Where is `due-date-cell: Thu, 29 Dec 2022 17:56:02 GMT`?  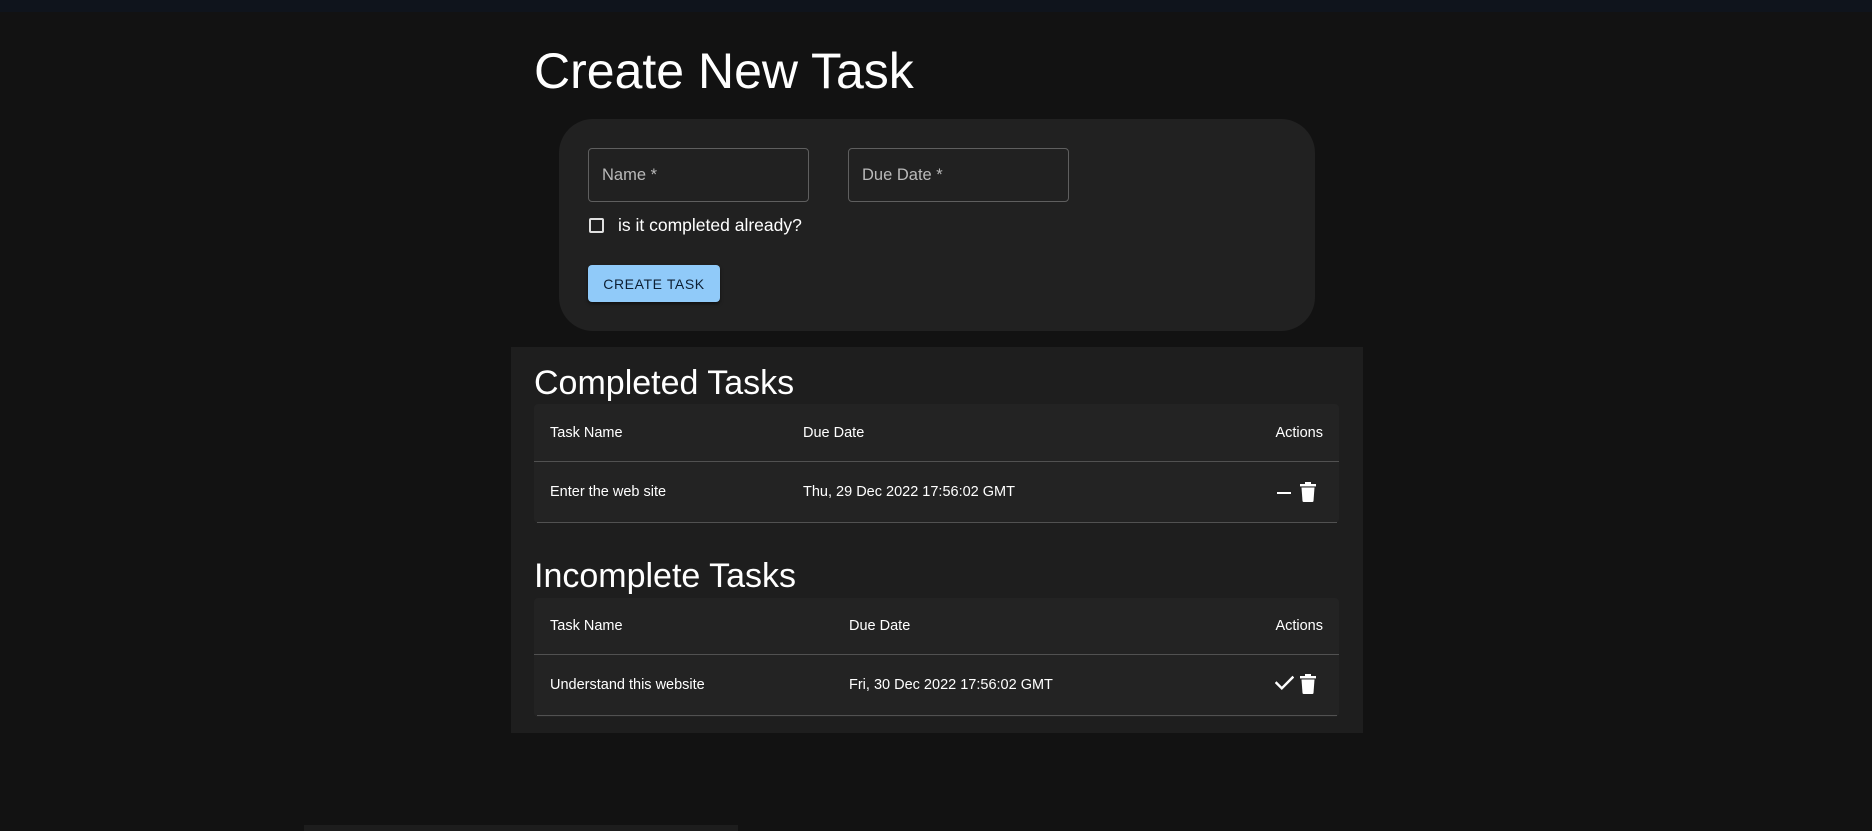 due-date-cell: Thu, 29 Dec 2022 17:56:02 GMT is located at coordinates (909, 492).